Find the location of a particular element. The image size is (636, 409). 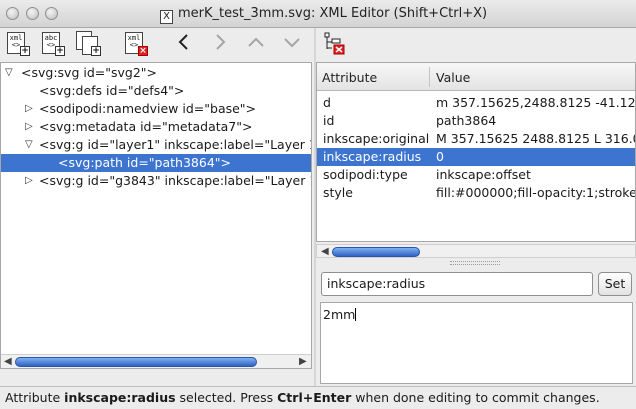

column-header-value: Value is located at coordinates (453, 77).